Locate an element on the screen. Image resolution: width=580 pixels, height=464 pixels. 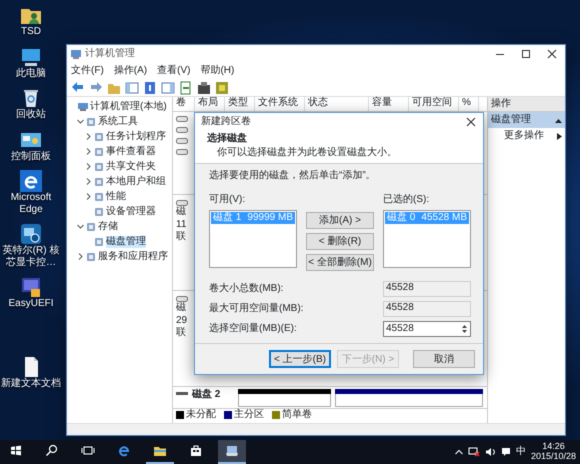
store-icon is located at coordinates (196, 451).